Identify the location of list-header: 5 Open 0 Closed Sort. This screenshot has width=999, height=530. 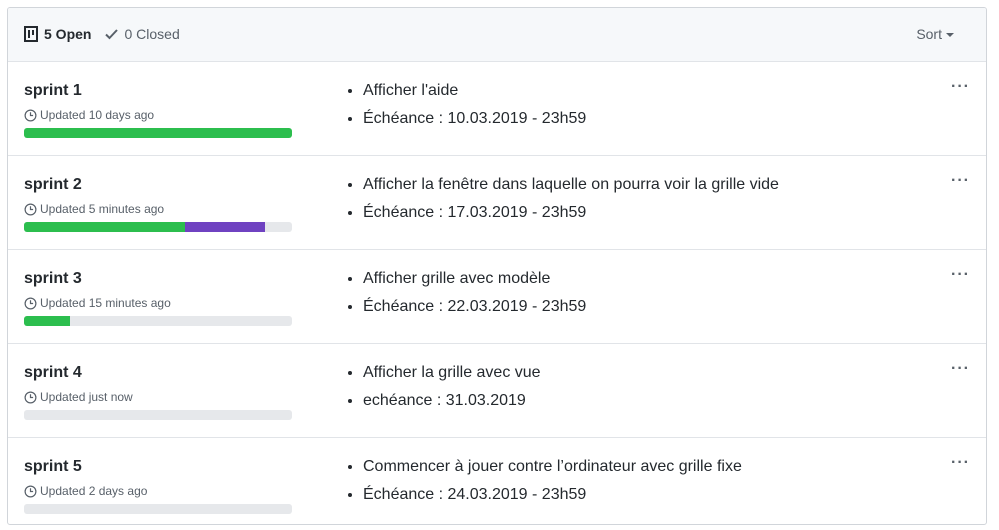
(497, 35).